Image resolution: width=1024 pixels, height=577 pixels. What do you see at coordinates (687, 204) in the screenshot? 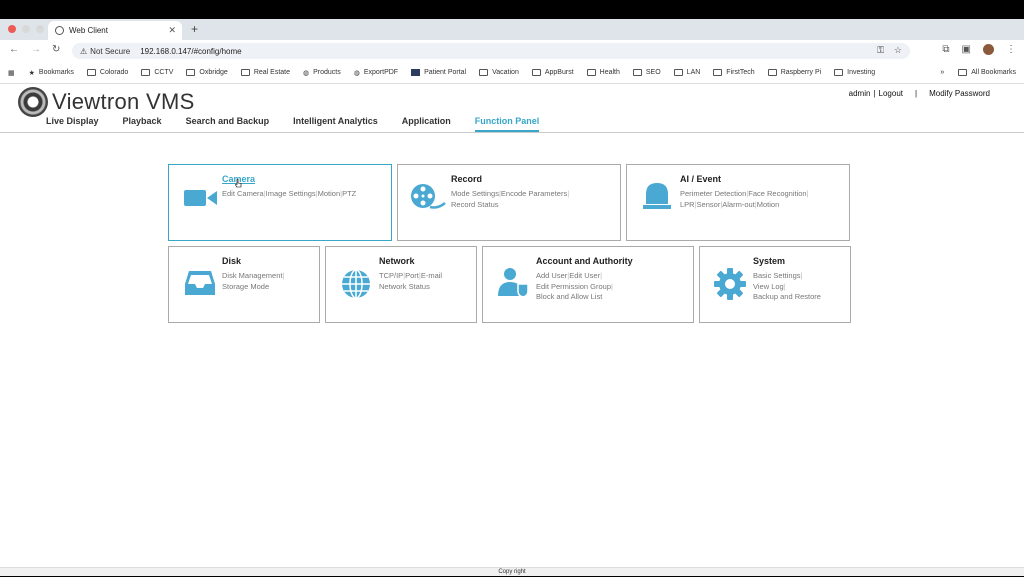
I see `lpr-link: LPR` at bounding box center [687, 204].